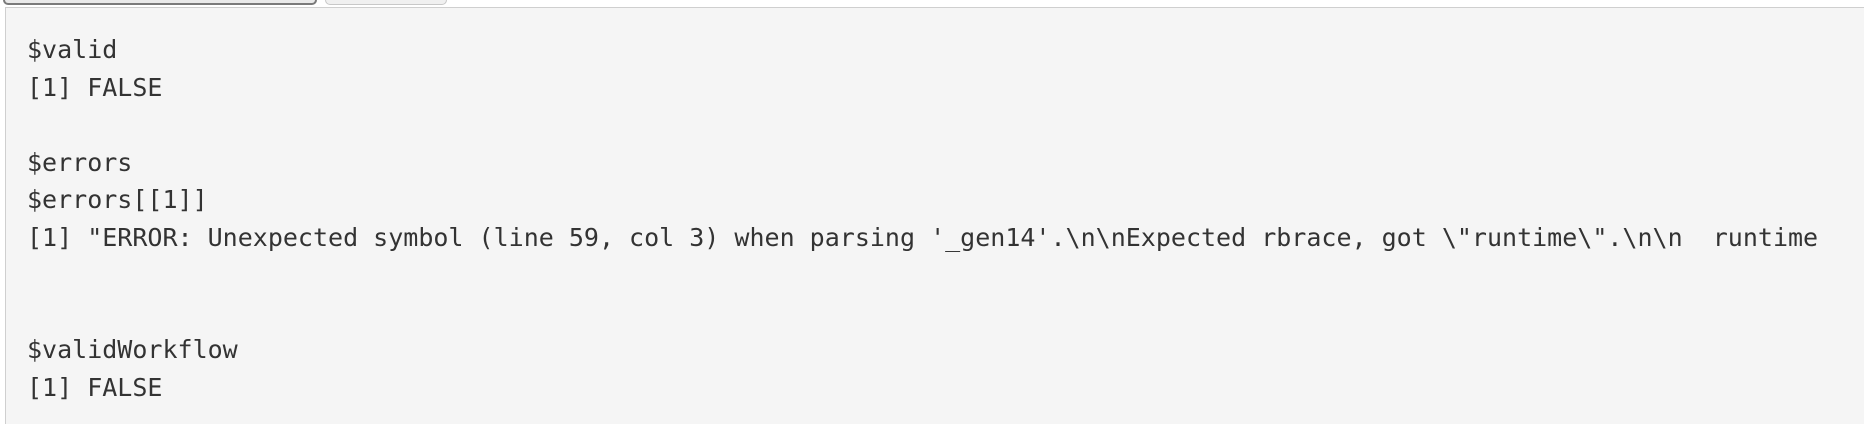 The height and width of the screenshot is (424, 1864). I want to click on console-line-errors-index: $errors[[1]], so click(117, 199).